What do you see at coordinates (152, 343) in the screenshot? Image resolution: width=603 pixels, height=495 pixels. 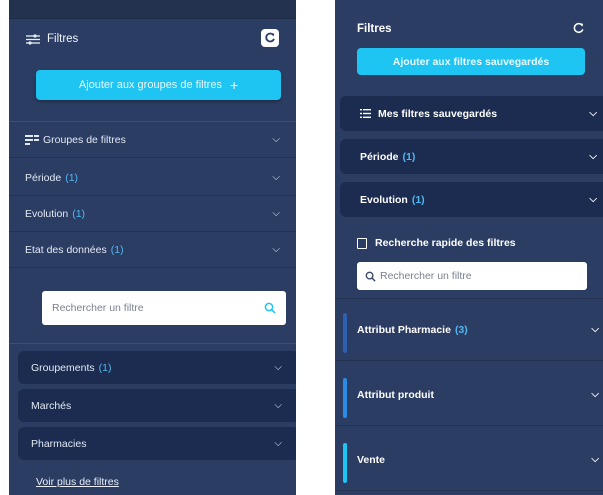 I see `divider` at bounding box center [152, 343].